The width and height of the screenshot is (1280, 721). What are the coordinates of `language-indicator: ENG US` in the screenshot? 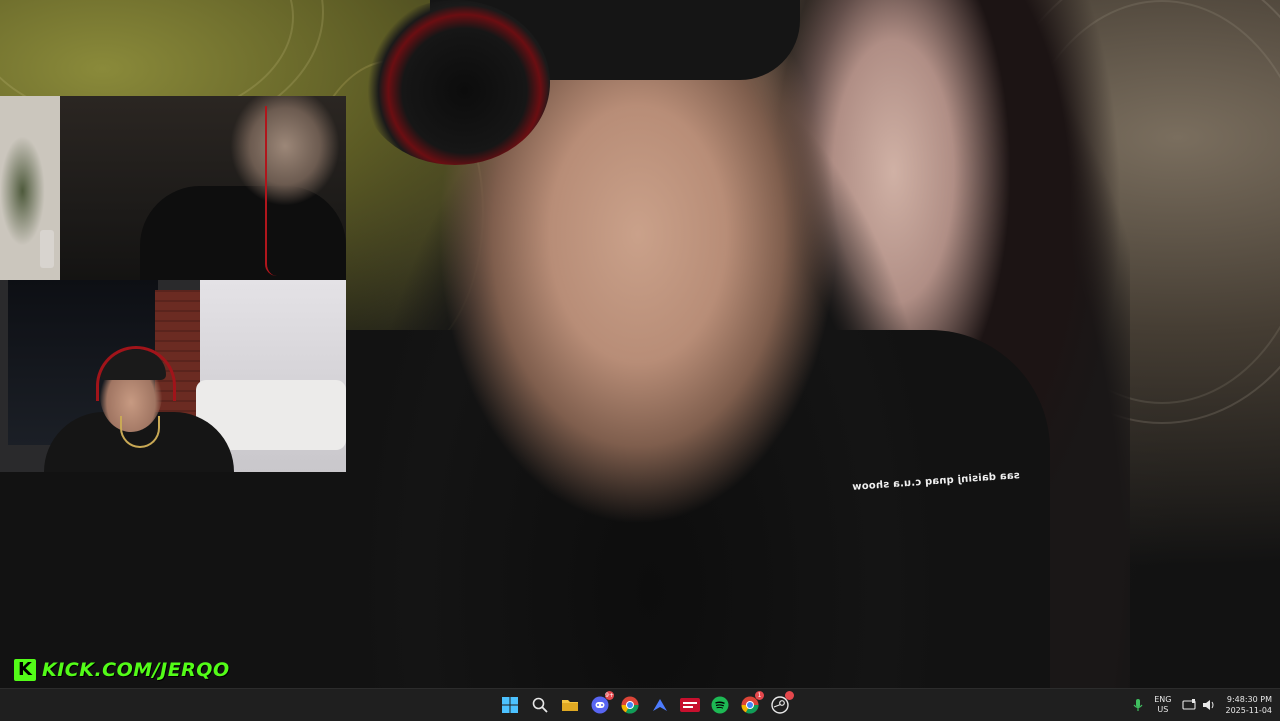 It's located at (1162, 705).